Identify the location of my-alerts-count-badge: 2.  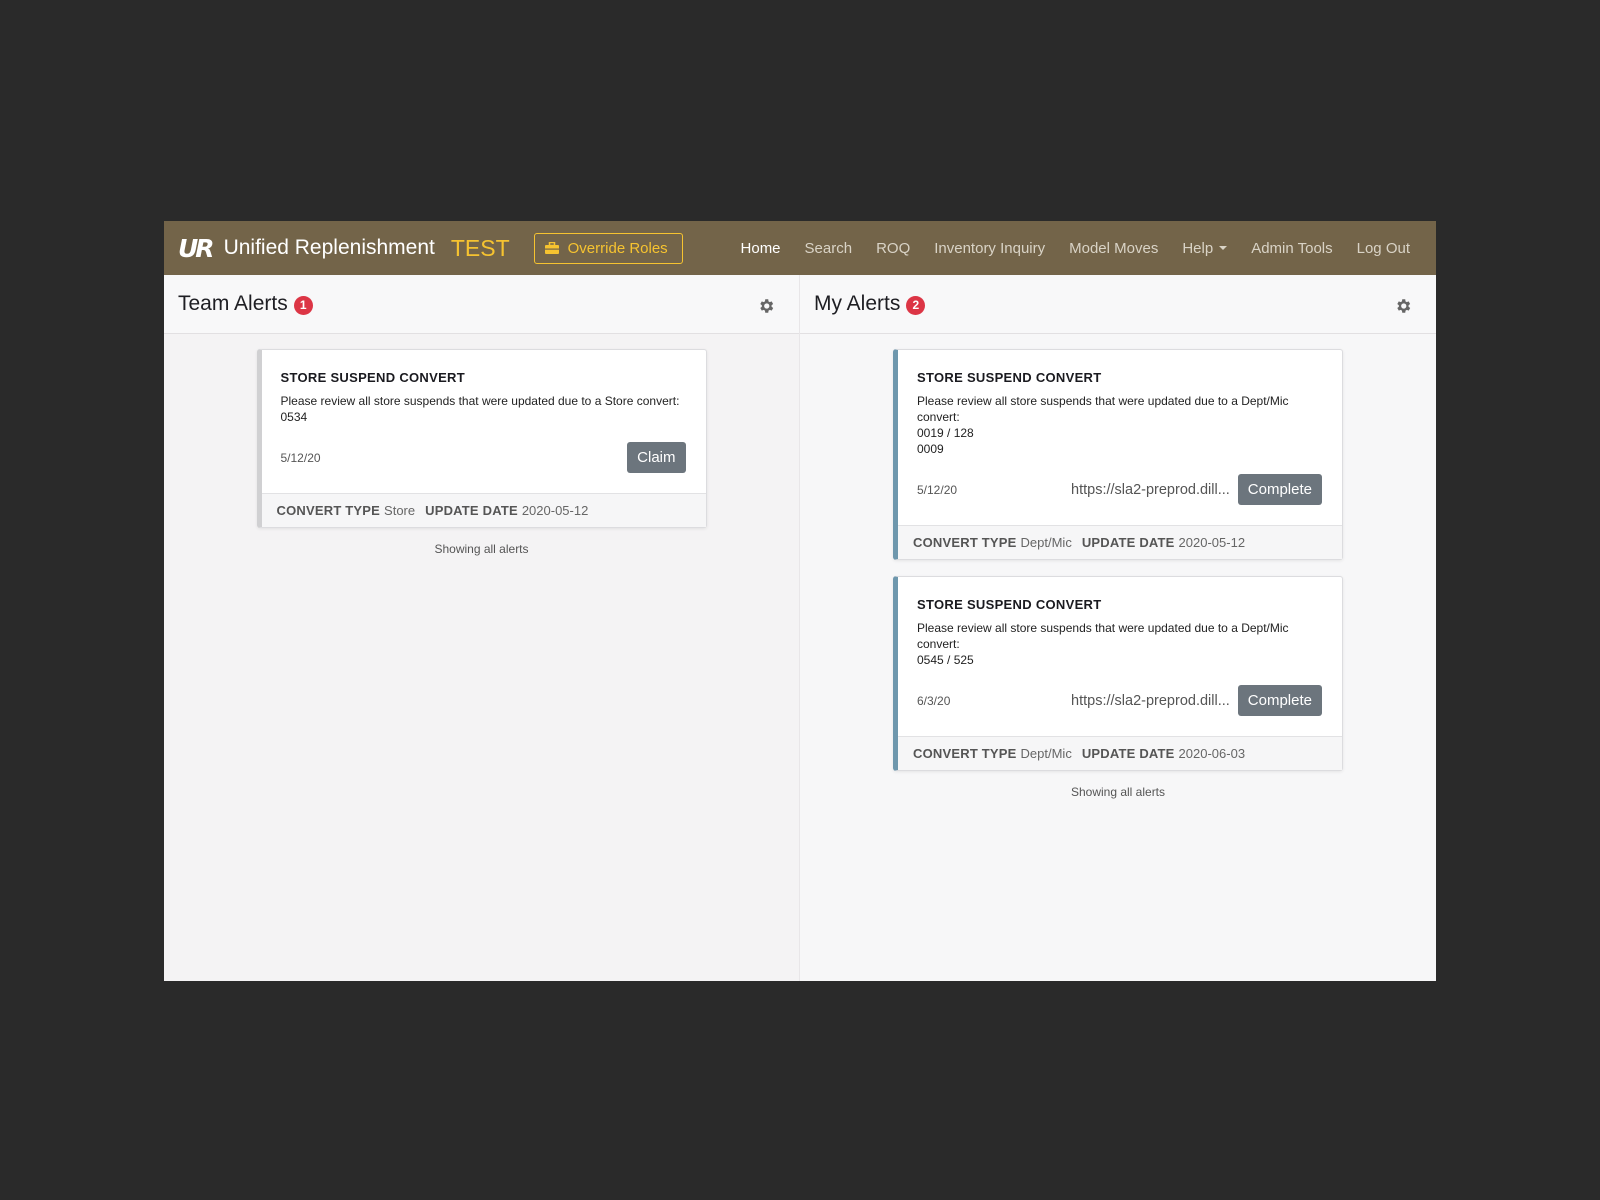
(916, 305).